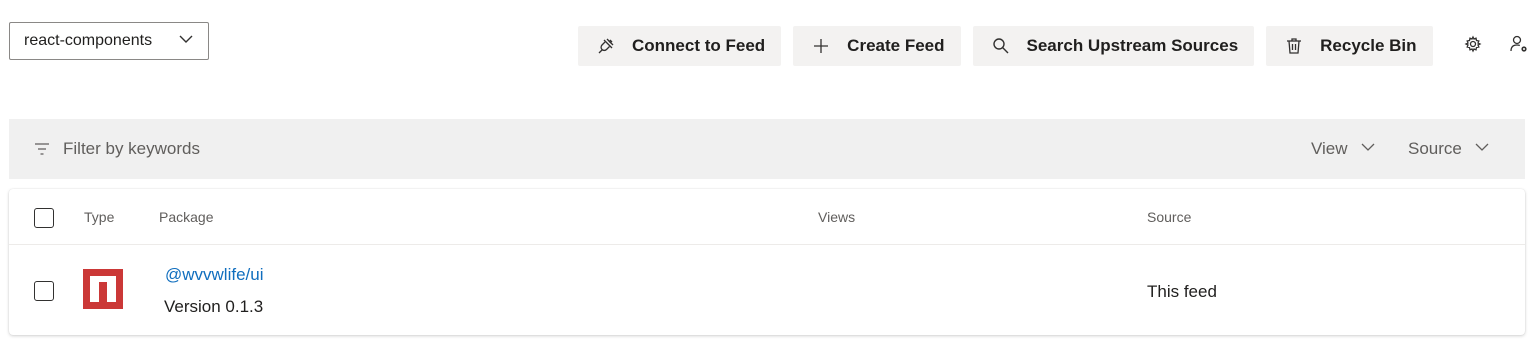 This screenshot has width=1535, height=353. What do you see at coordinates (103, 289) in the screenshot?
I see `npm-icon` at bounding box center [103, 289].